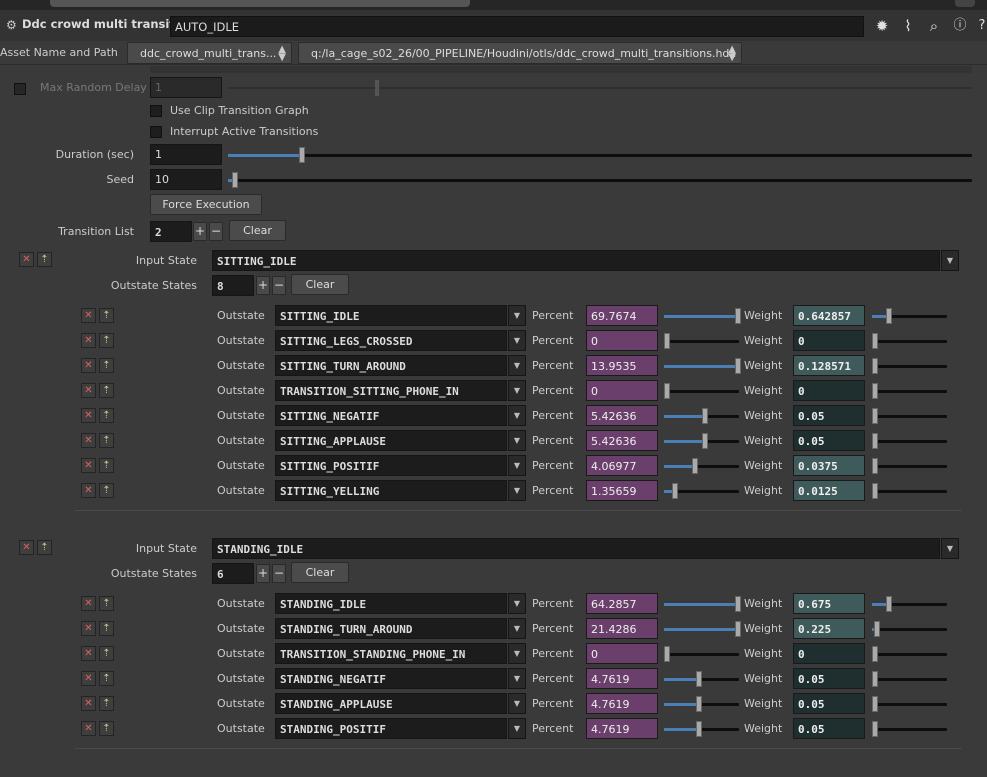  What do you see at coordinates (156, 132) in the screenshot?
I see `interrupt-checkbox` at bounding box center [156, 132].